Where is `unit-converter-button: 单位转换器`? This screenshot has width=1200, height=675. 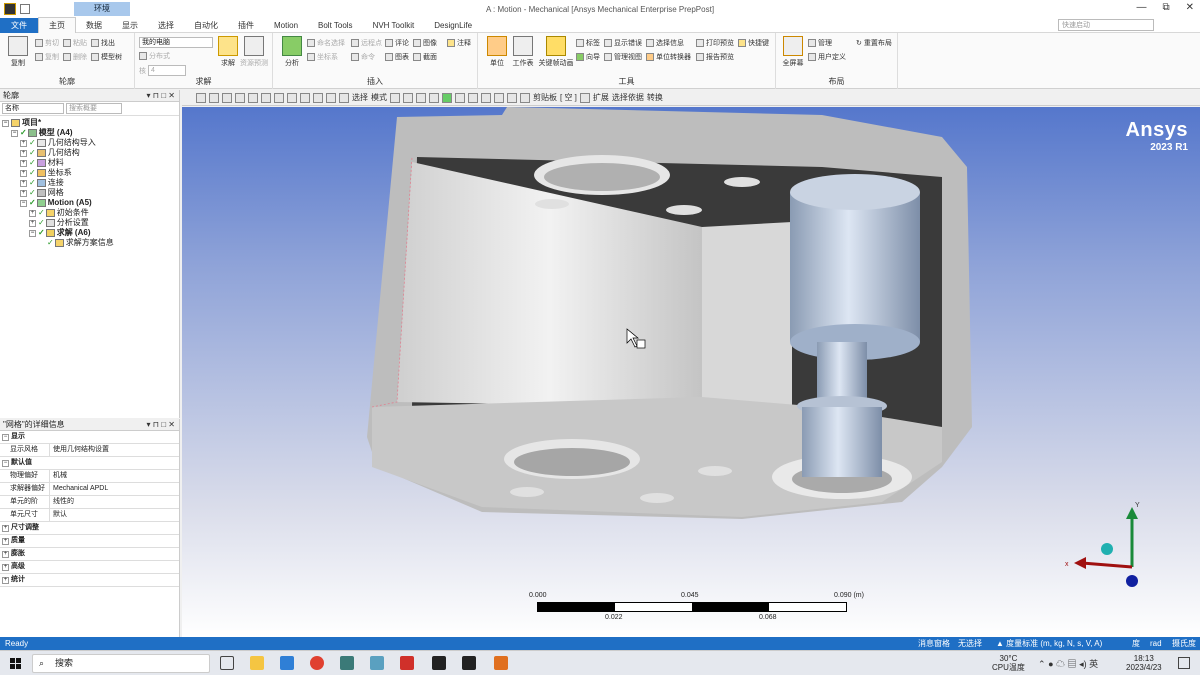 unit-converter-button: 单位转换器 is located at coordinates (668, 57).